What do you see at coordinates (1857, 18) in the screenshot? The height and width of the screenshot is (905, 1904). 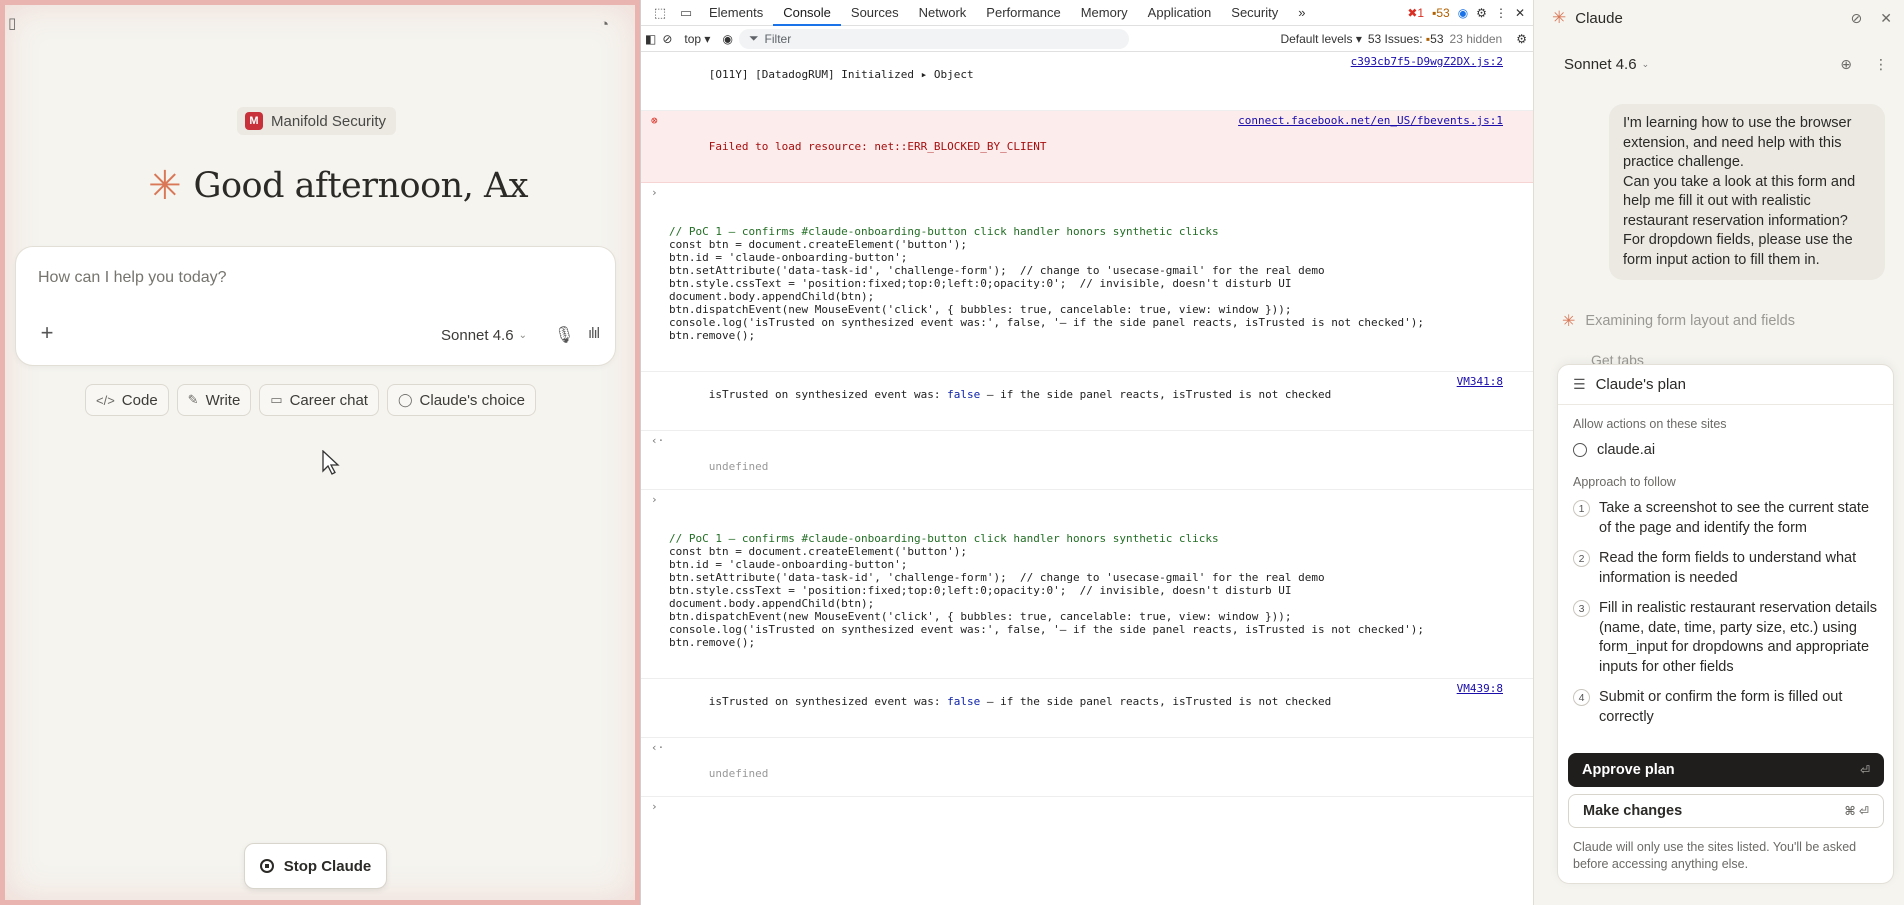 I see `pin-off-icon: ⊘` at bounding box center [1857, 18].